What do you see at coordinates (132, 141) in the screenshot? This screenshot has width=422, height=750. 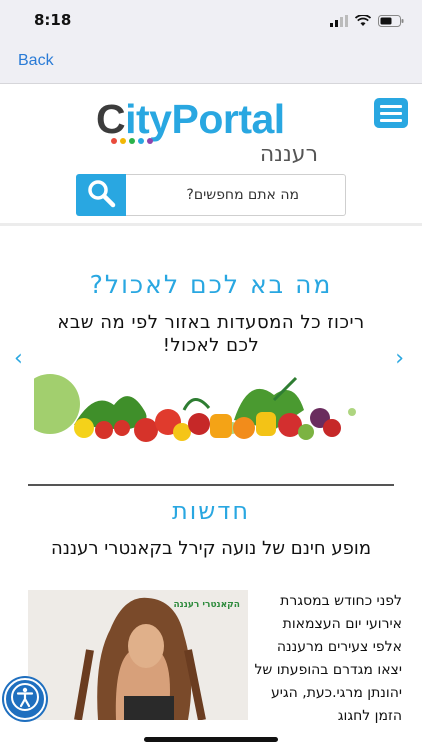 I see `logo-dots` at bounding box center [132, 141].